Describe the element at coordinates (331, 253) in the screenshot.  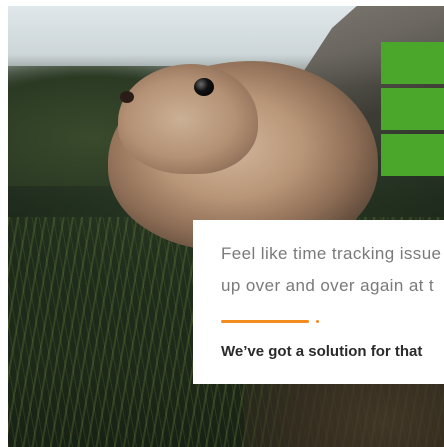
I see `headline-line-1: Feel like time tracking issue` at that location.